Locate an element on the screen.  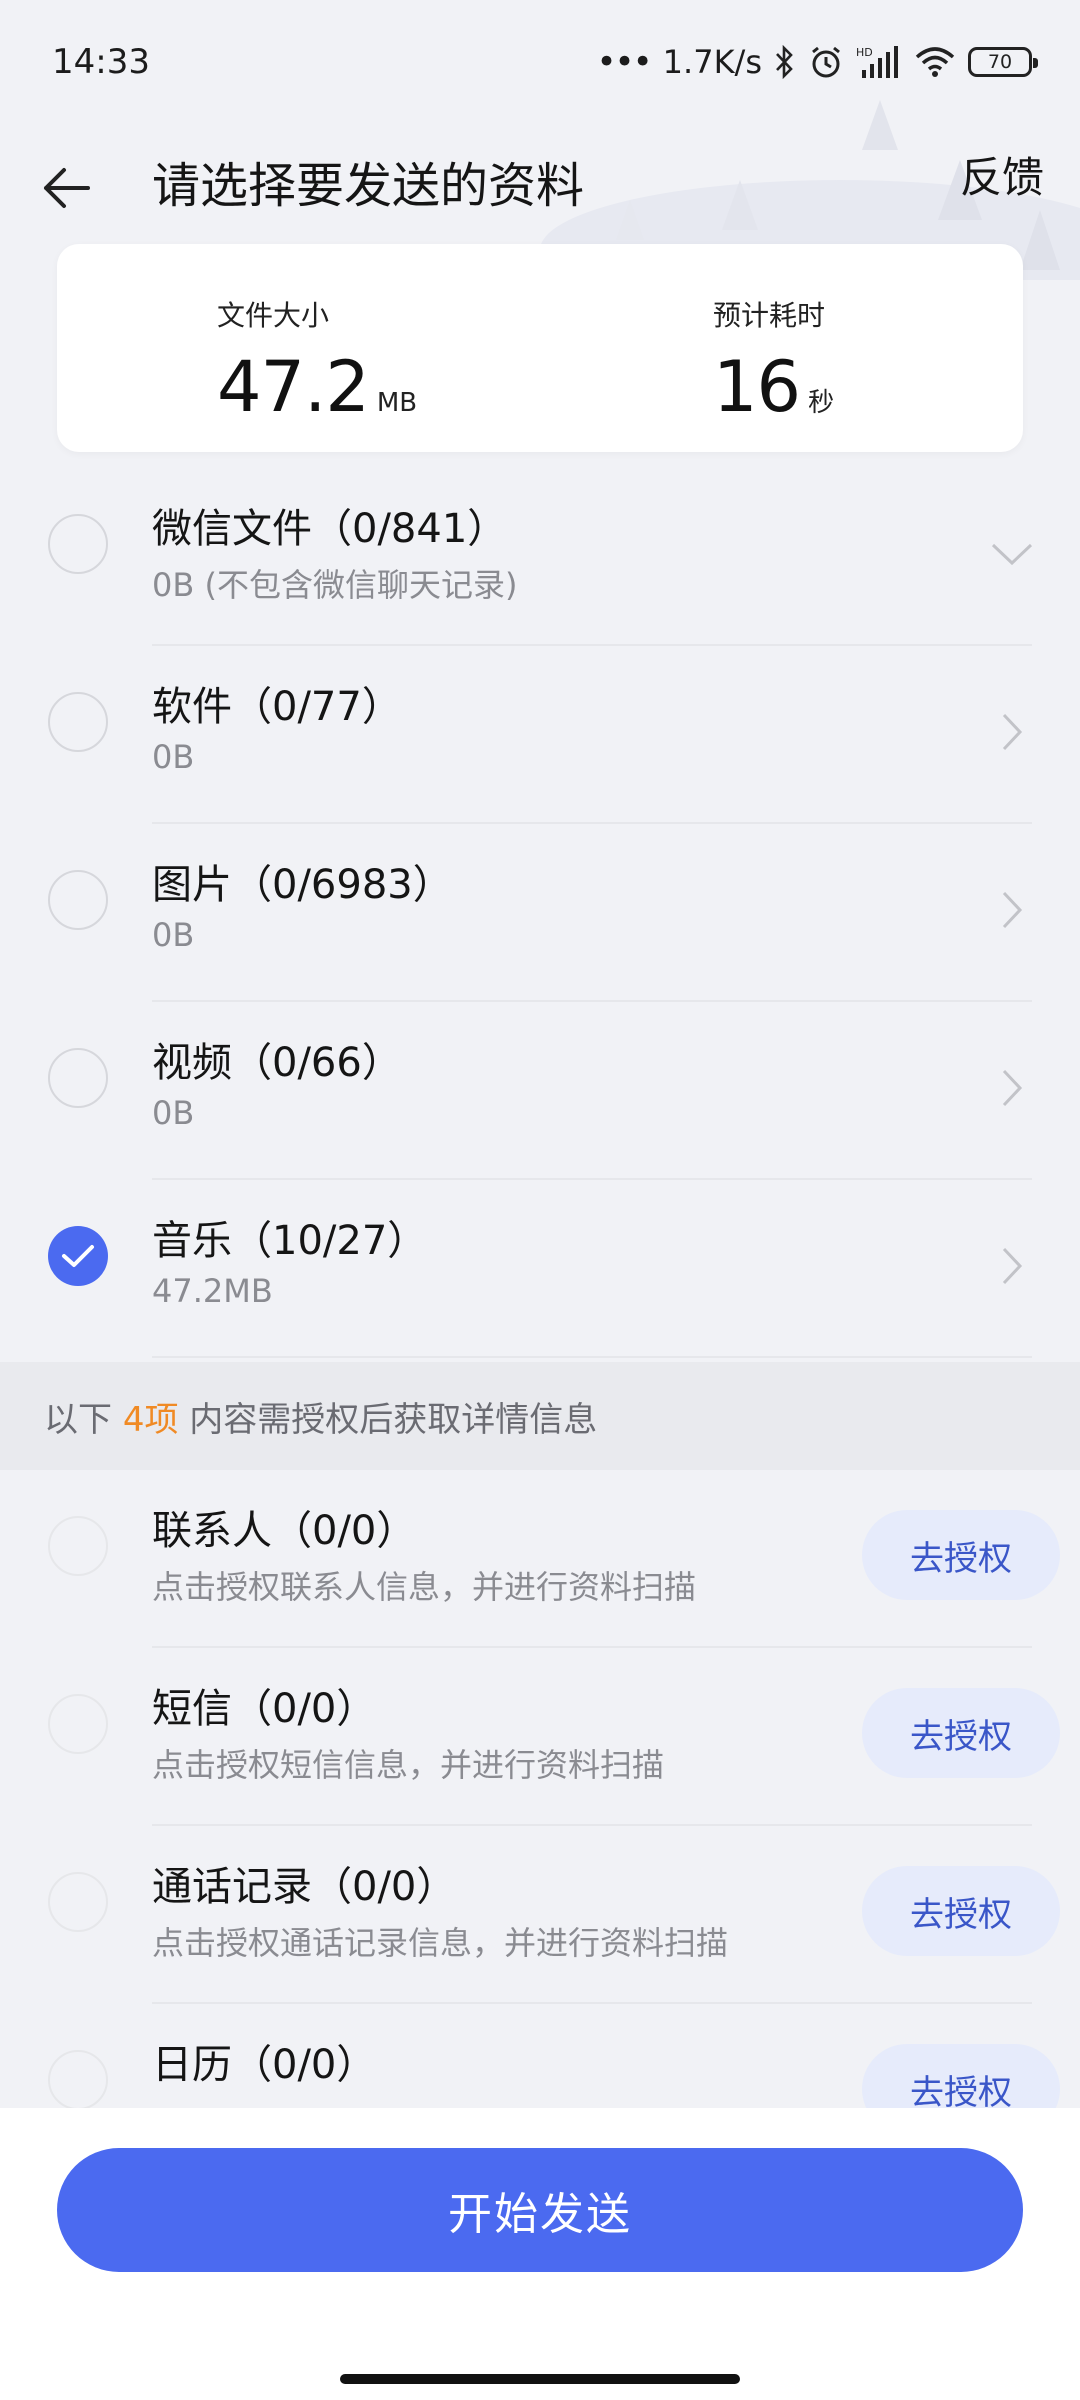
status-bar: 14:33 ••• 1.7K/s HD 70 is located at coordinates (540, 65).